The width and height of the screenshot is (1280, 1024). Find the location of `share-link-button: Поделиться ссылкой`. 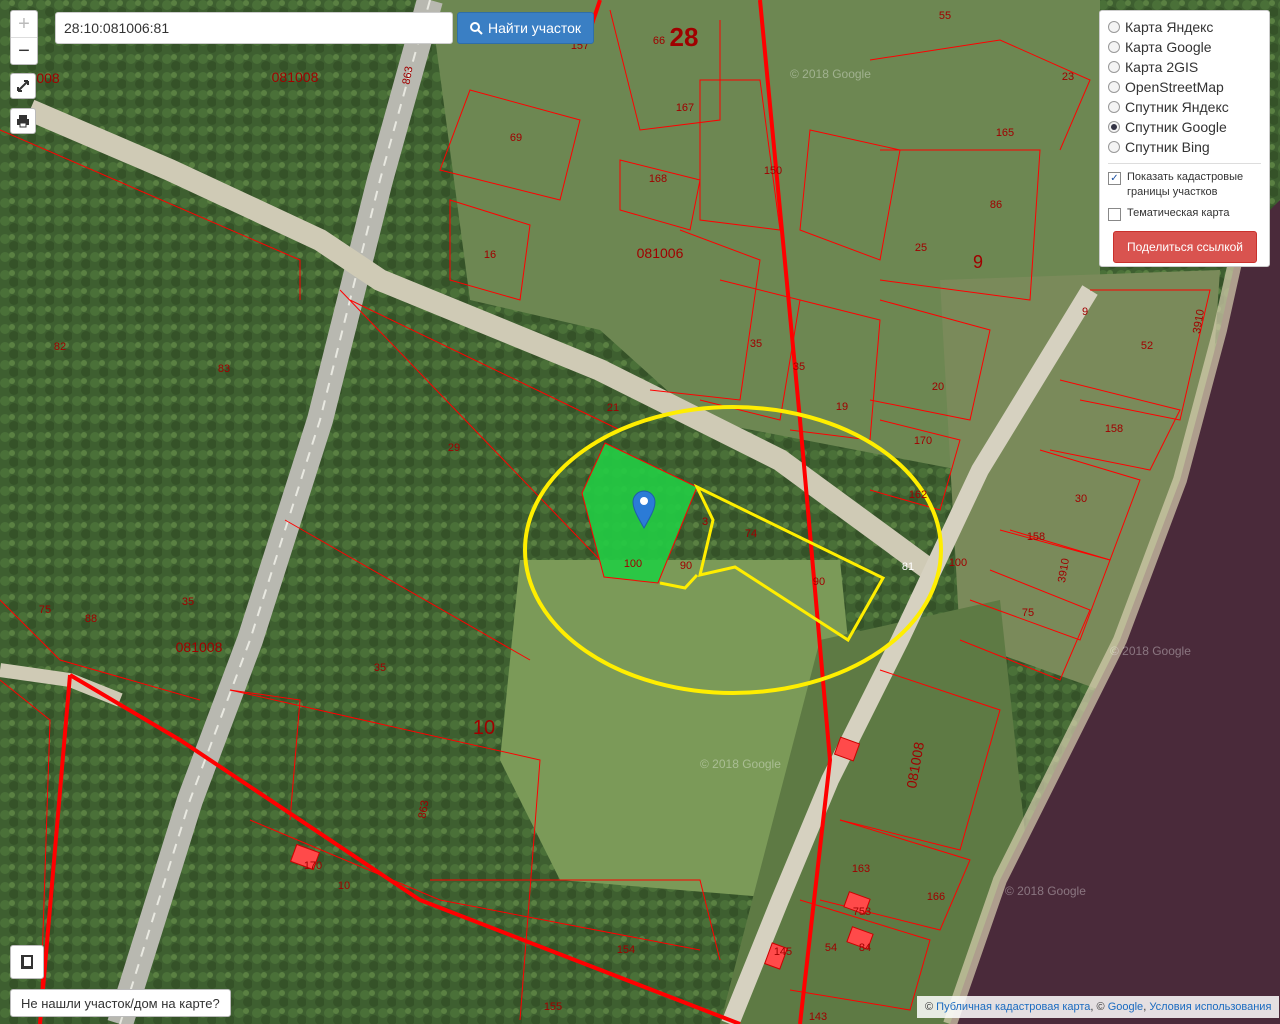

share-link-button: Поделиться ссылкой is located at coordinates (1185, 247).